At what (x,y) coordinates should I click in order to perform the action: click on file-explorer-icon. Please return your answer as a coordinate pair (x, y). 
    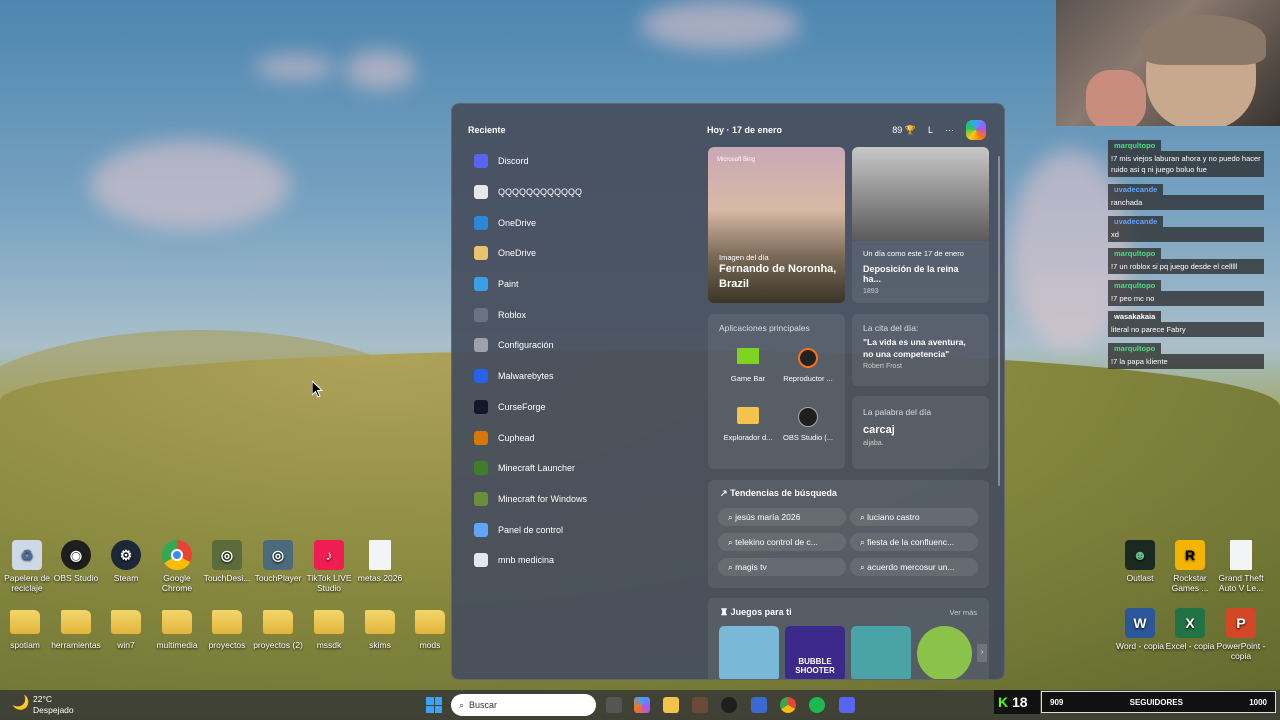
    Looking at the image, I should click on (671, 705).